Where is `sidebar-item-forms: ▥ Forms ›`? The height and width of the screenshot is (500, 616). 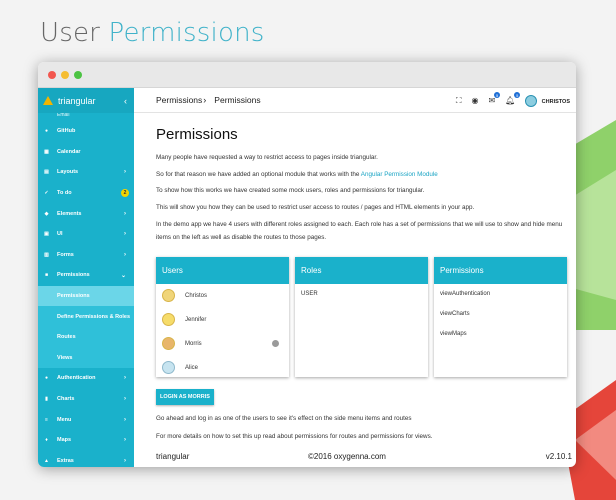
sidebar-item-forms: ▥ Forms › is located at coordinates (86, 255).